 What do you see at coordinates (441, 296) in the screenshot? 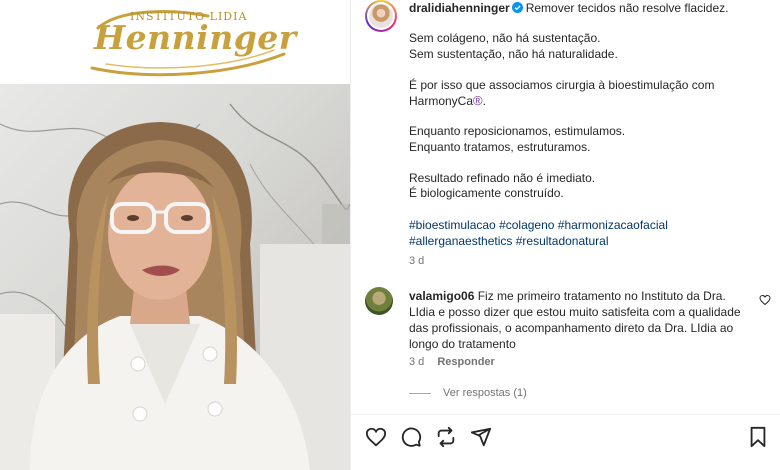
I see `commenter-username: valamigo06` at bounding box center [441, 296].